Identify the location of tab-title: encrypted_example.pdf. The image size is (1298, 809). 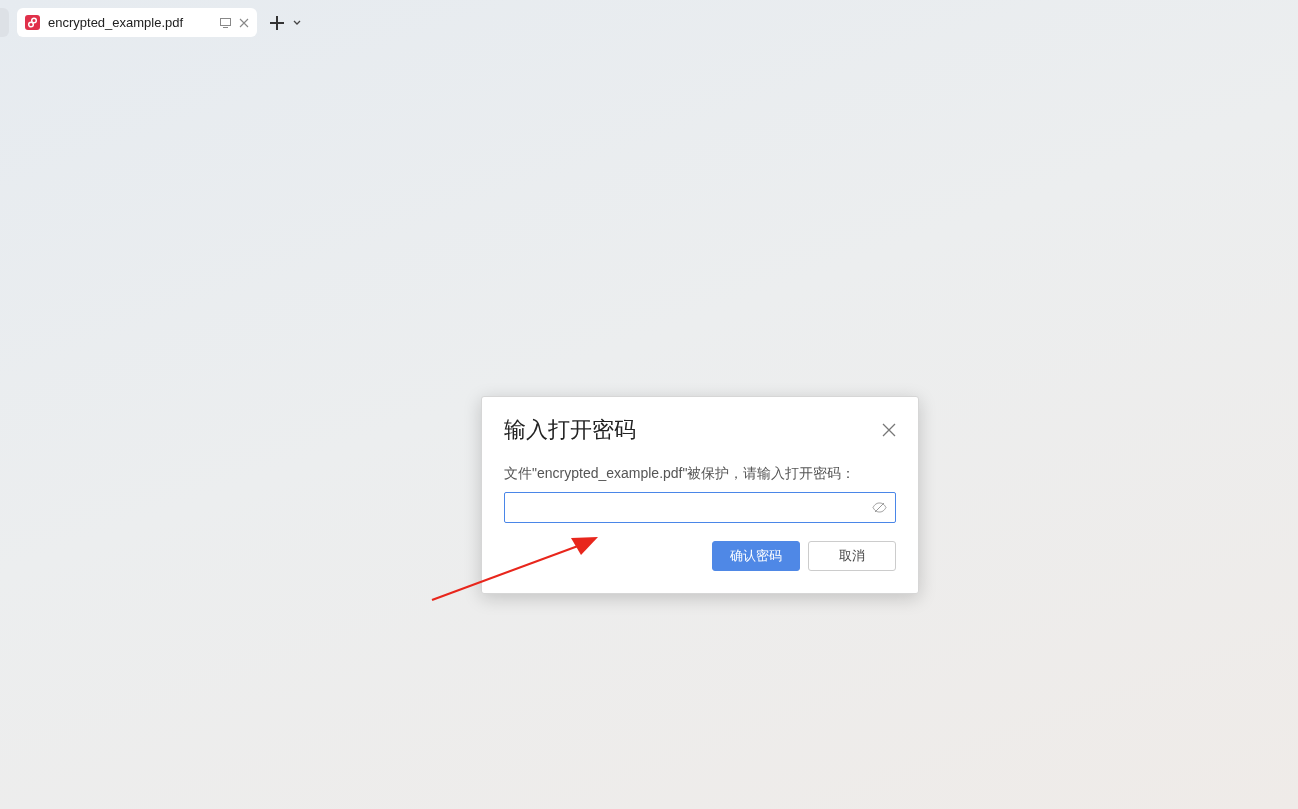
(116, 22).